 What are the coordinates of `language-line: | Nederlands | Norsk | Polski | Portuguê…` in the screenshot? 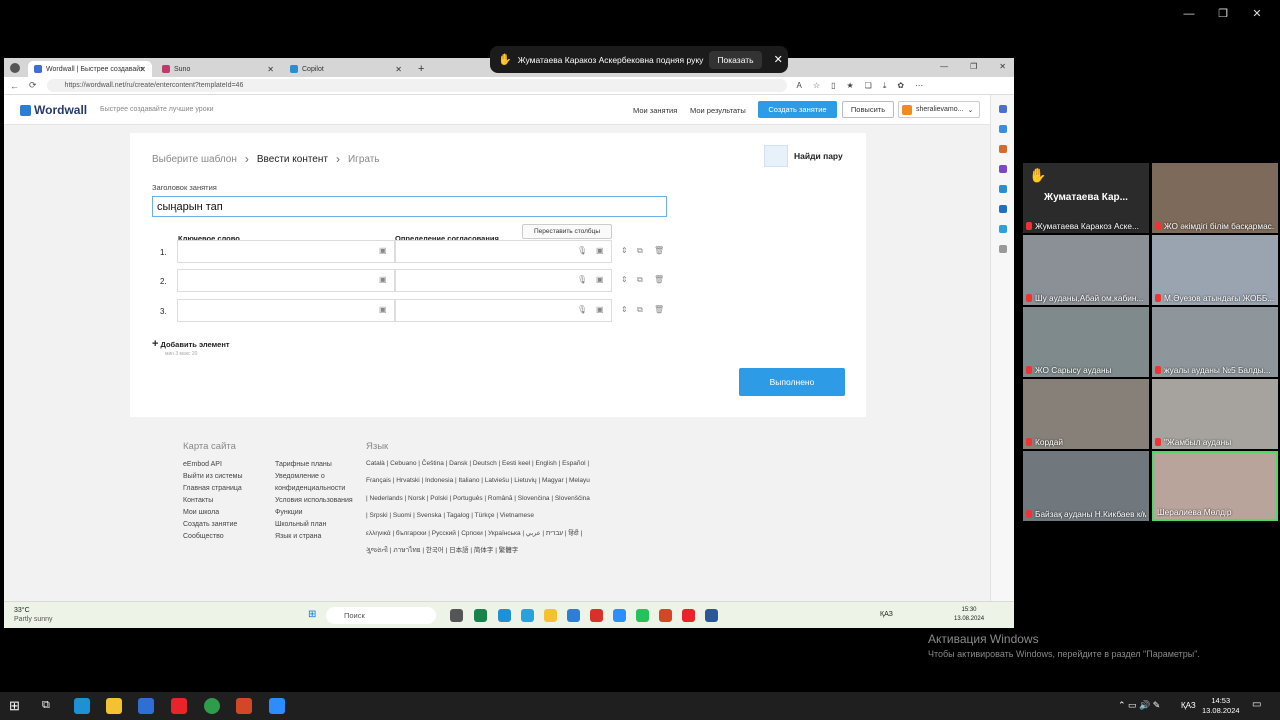 It's located at (497, 498).